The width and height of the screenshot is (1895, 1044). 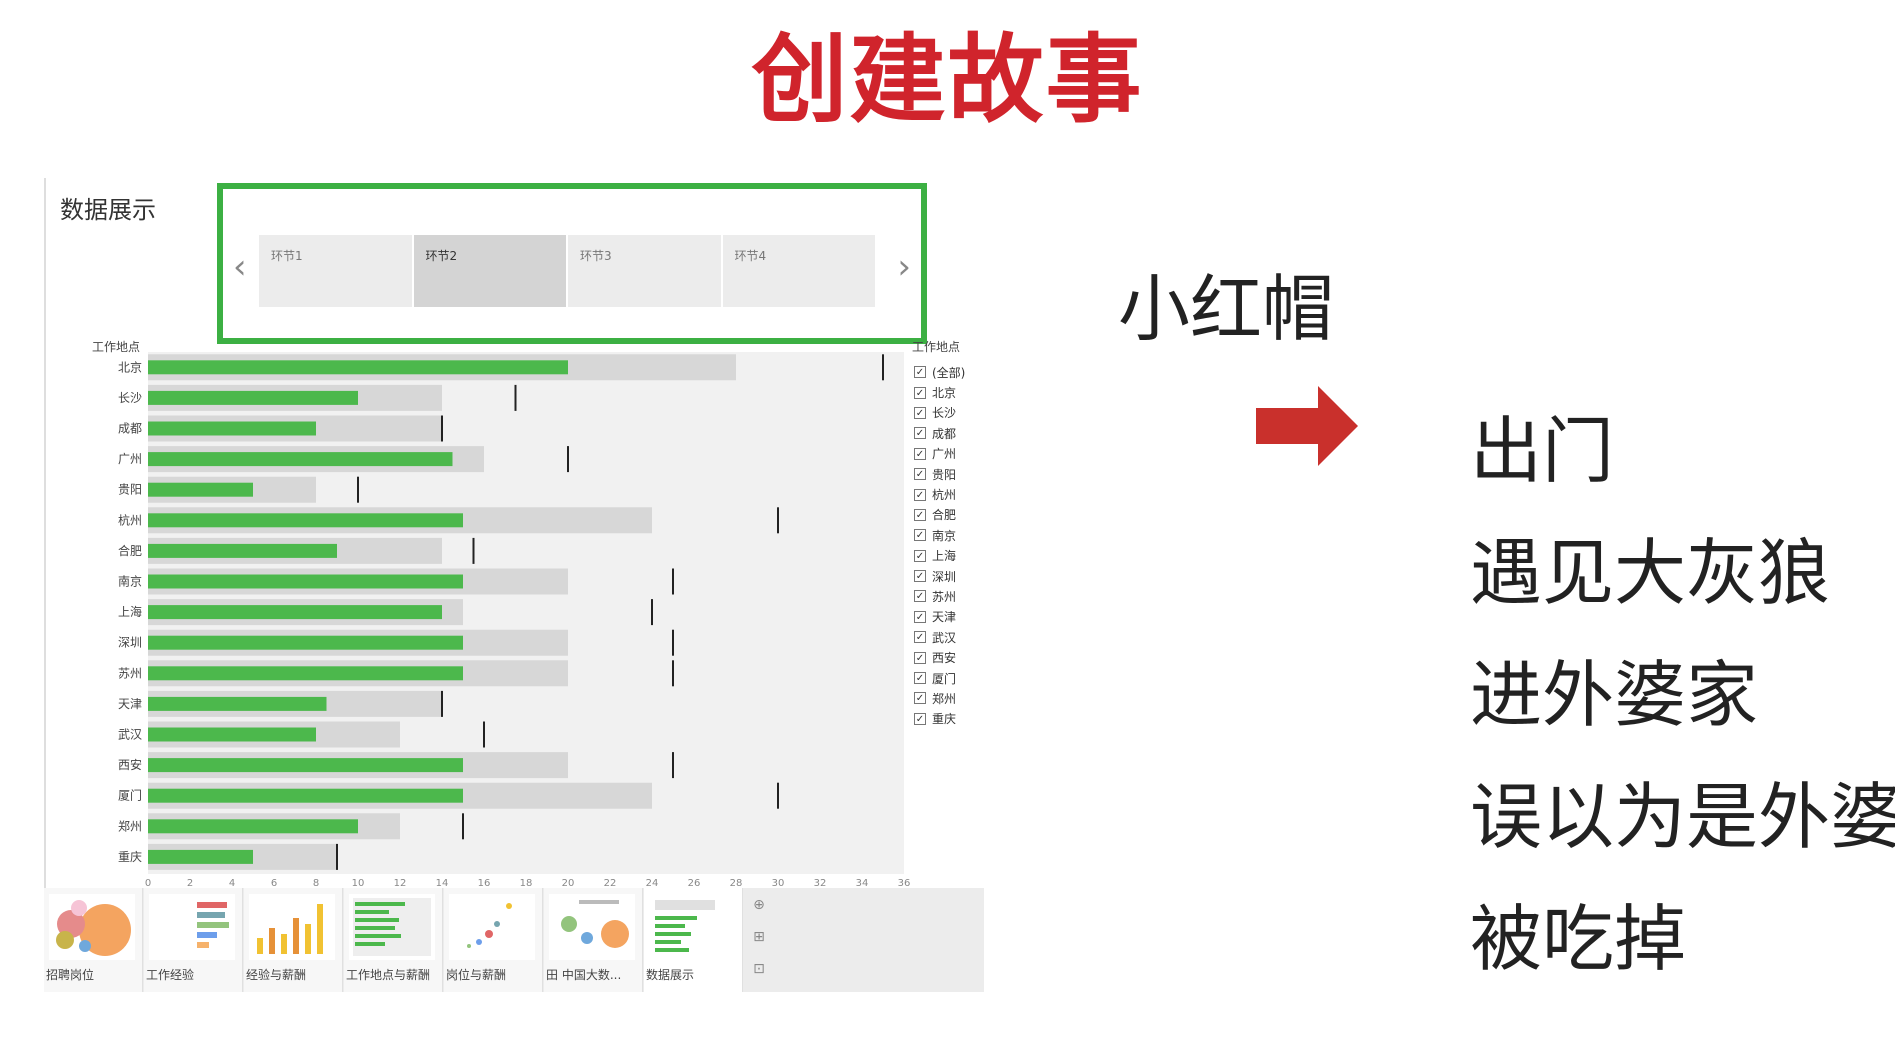 I want to click on legend-item: ✓ 长沙, so click(x=939, y=413).